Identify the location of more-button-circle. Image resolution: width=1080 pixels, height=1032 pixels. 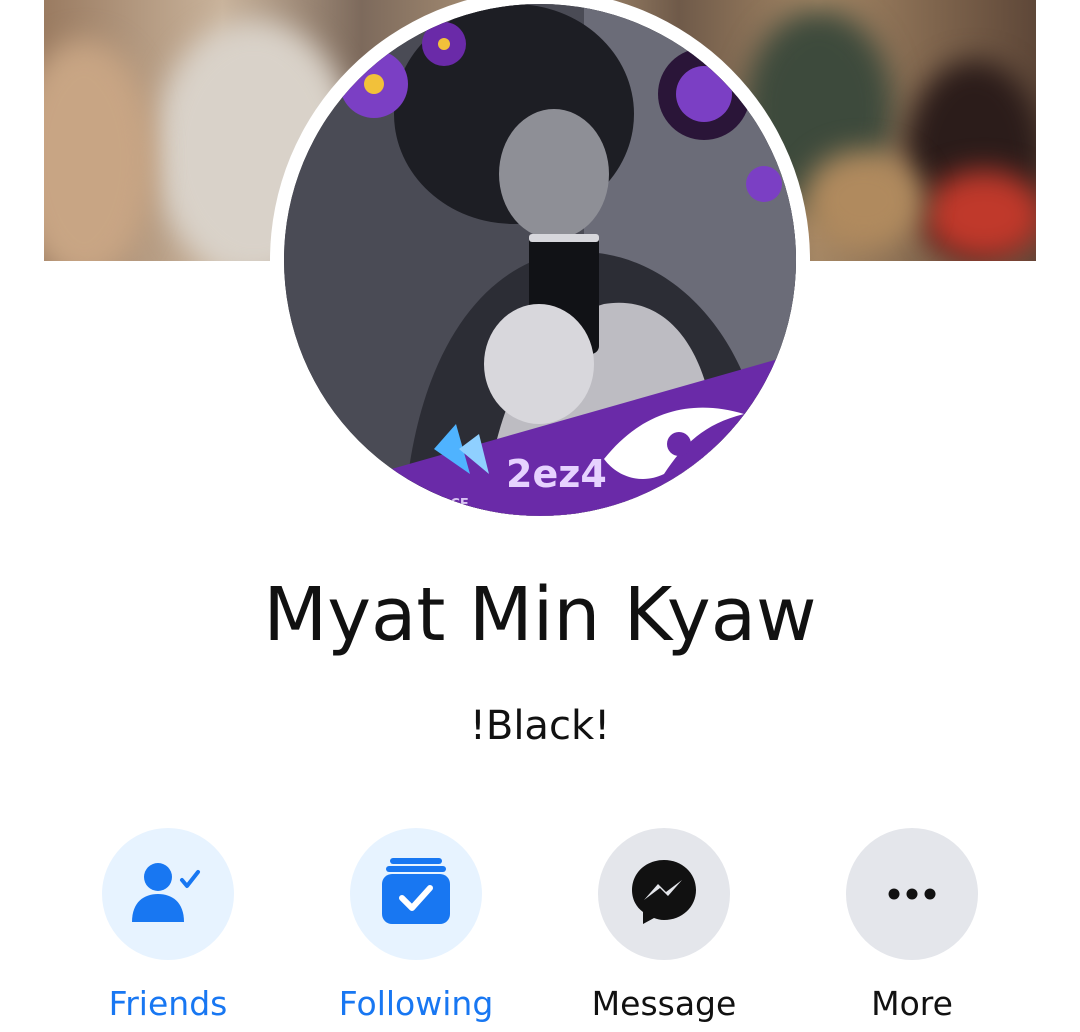
(912, 894).